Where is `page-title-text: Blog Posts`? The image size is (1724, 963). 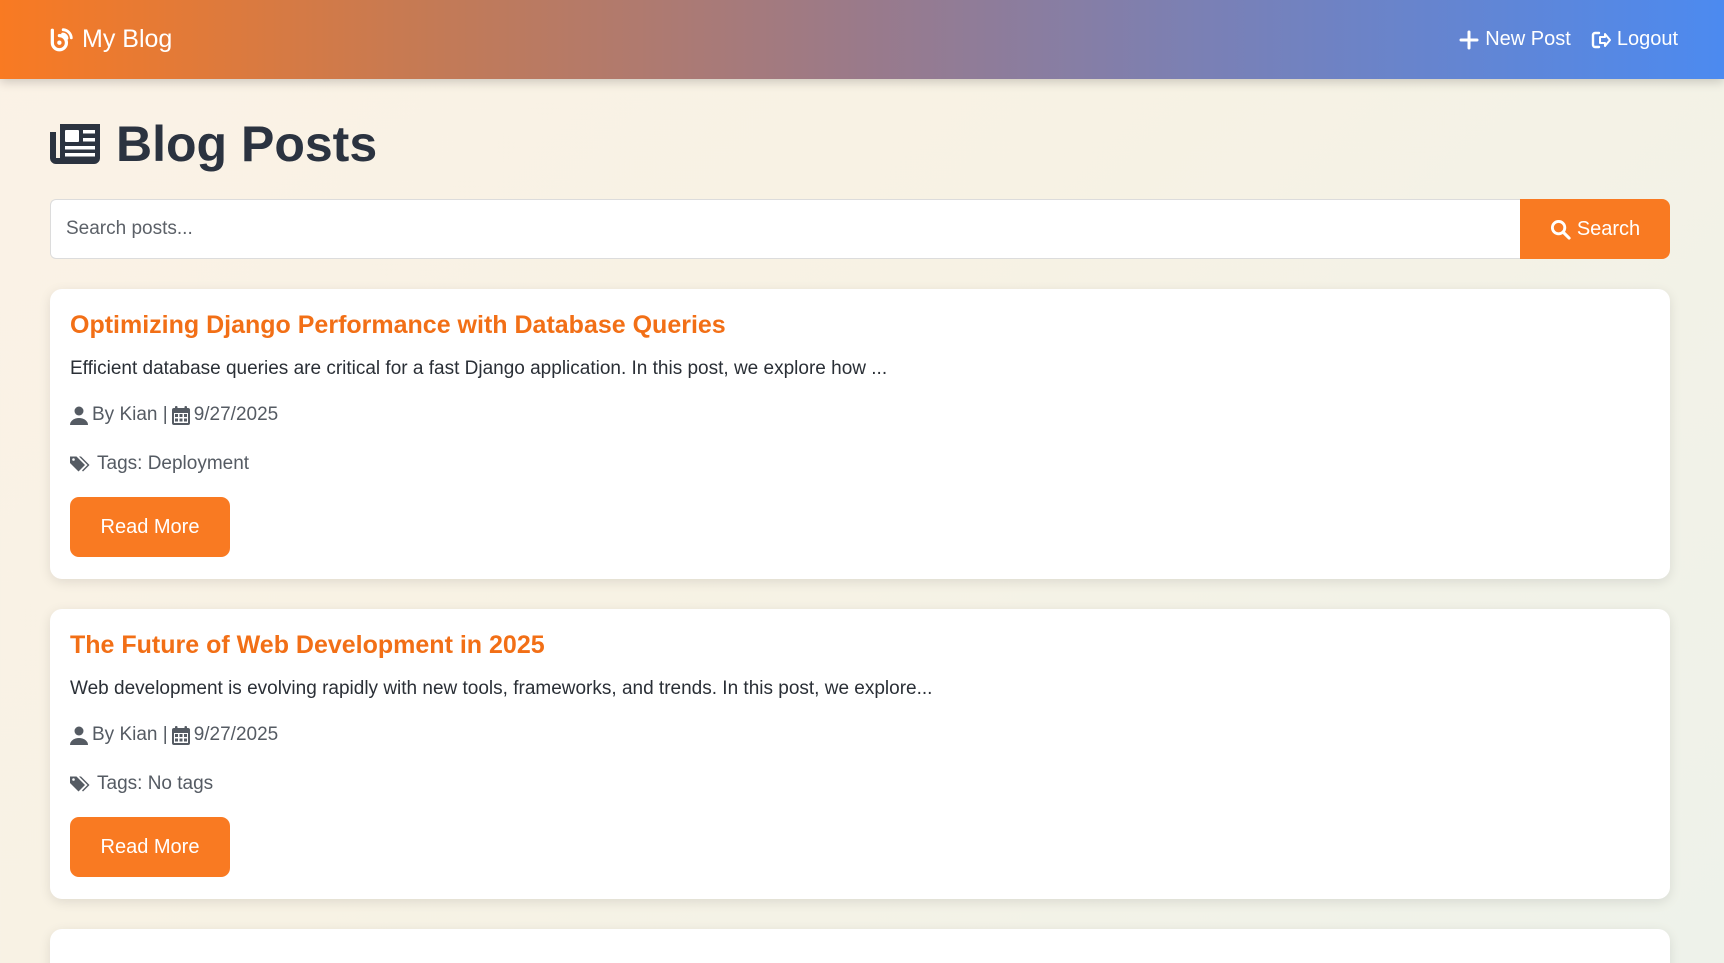
page-title-text: Blog Posts is located at coordinates (247, 144).